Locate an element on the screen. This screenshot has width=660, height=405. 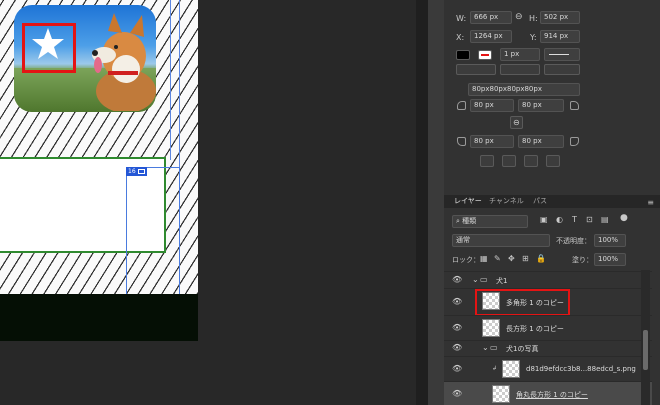
radius-top-left-field: 80 px is located at coordinates (492, 105).